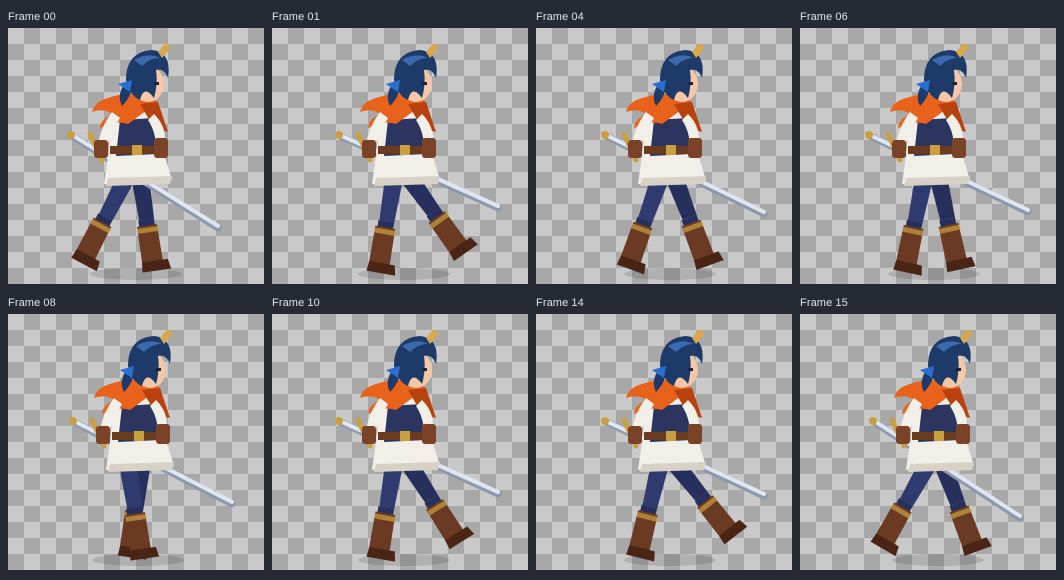 The image size is (1064, 580). What do you see at coordinates (824, 303) in the screenshot?
I see `frame-label: Frame 15` at bounding box center [824, 303].